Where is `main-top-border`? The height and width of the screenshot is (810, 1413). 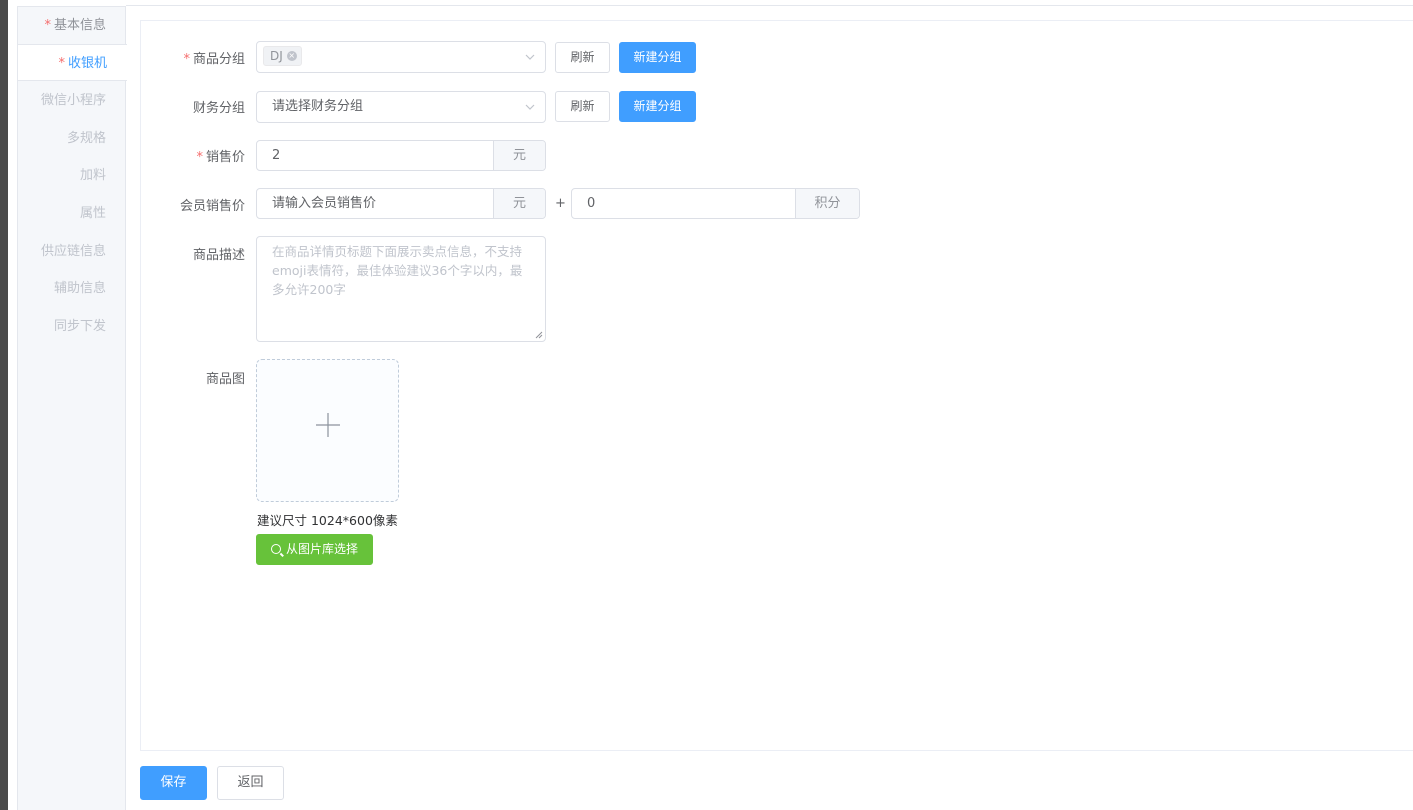 main-top-border is located at coordinates (769, 5).